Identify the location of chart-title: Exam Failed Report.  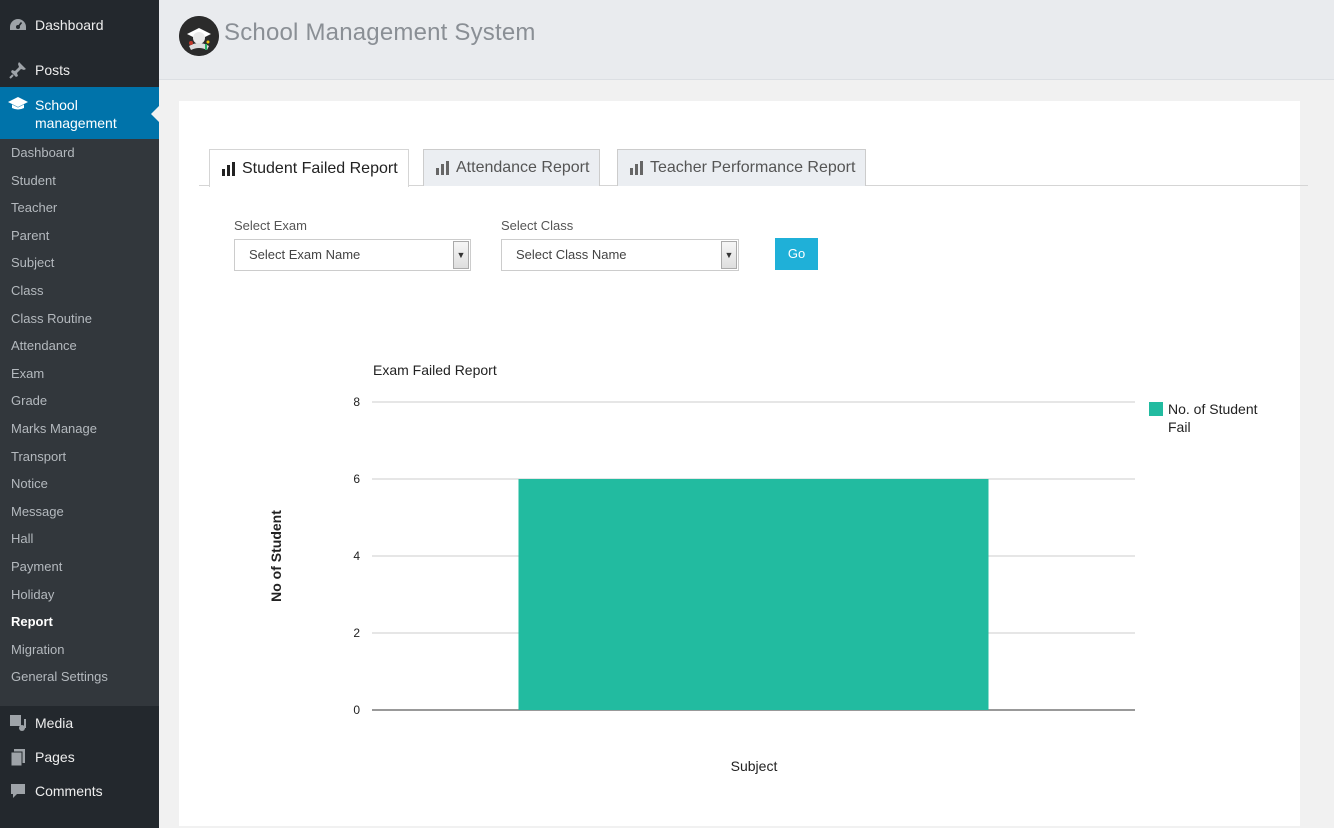
(435, 370).